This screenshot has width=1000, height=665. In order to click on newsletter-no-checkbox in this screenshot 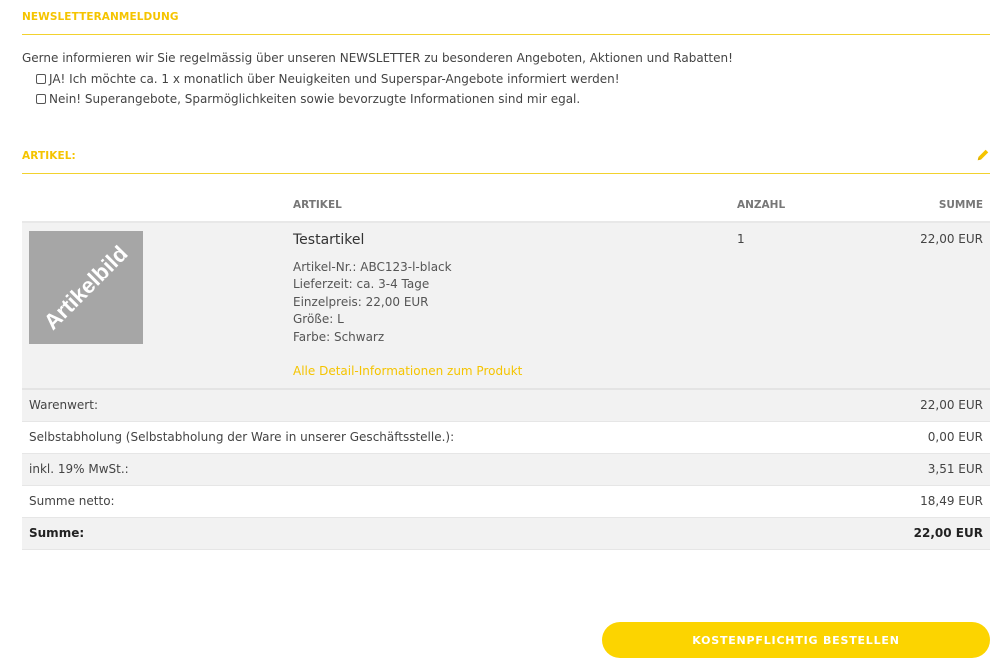, I will do `click(41, 99)`.